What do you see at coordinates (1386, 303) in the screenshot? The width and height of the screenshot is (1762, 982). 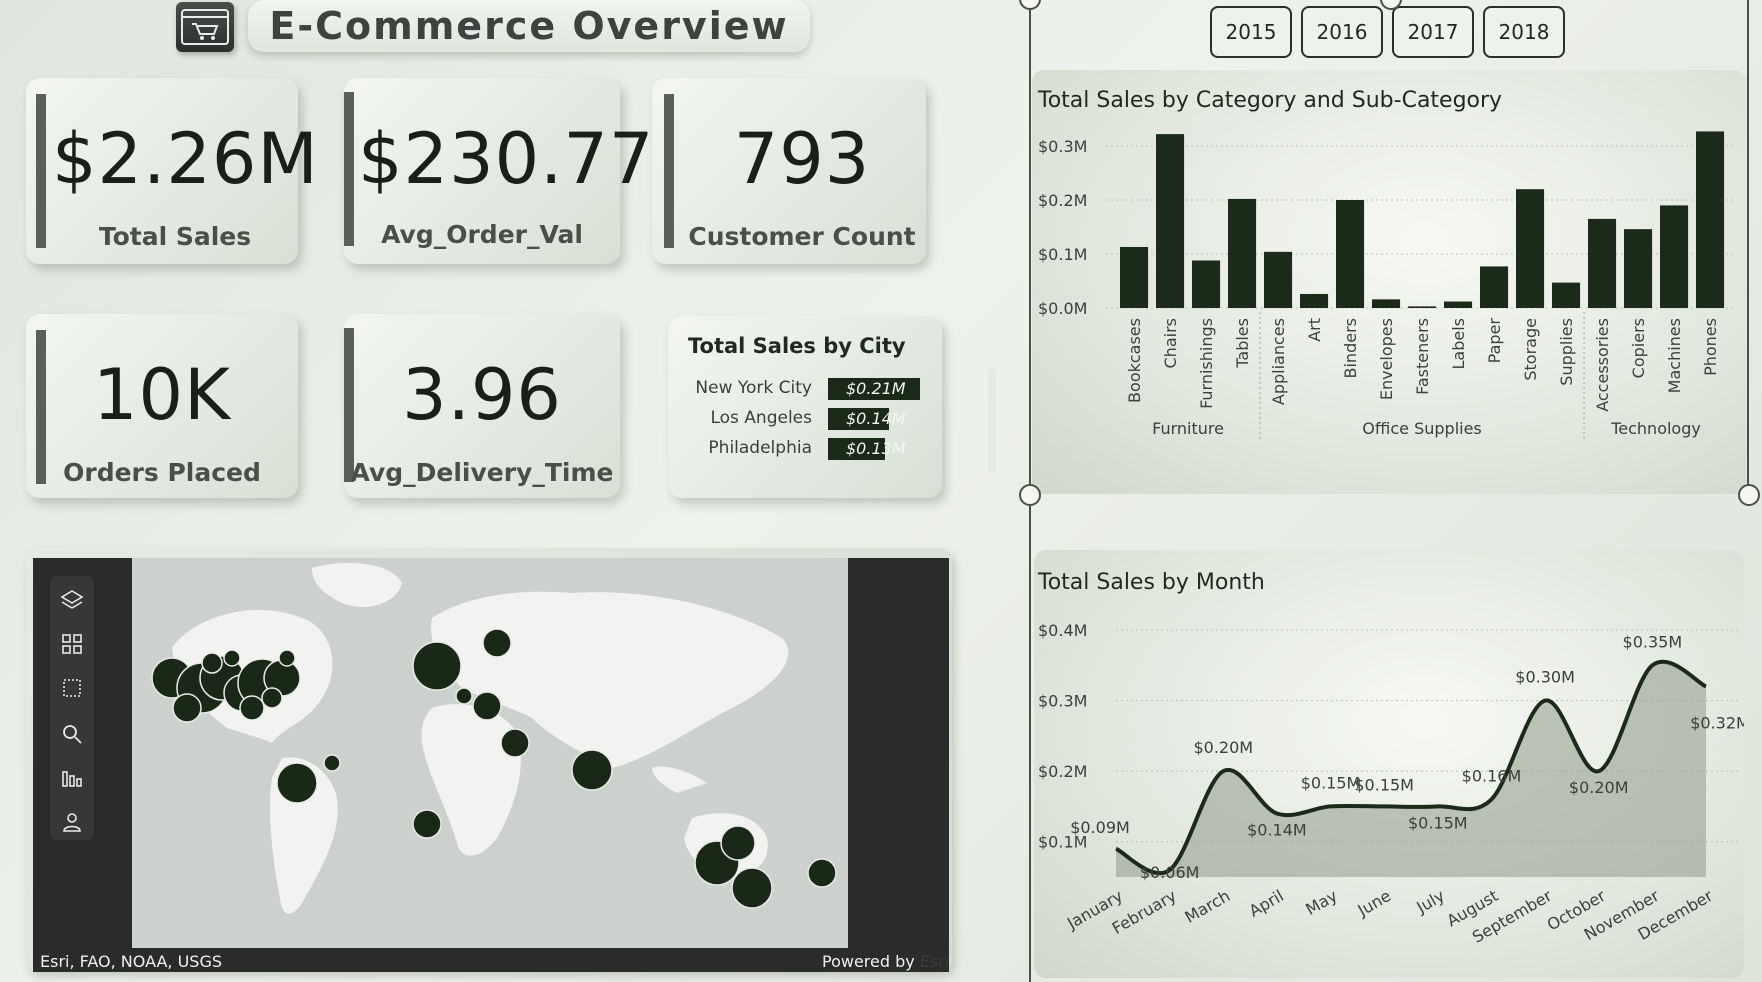 I see `bar-envelopes` at bounding box center [1386, 303].